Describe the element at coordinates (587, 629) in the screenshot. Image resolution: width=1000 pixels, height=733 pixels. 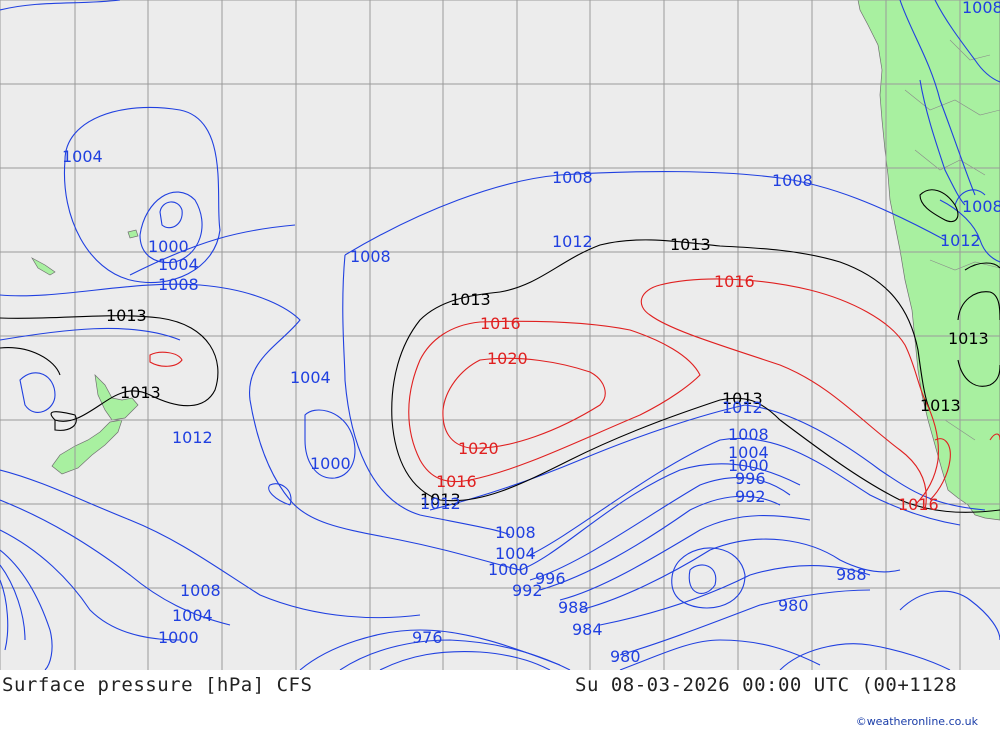
I see `isobar-label: 984` at that location.